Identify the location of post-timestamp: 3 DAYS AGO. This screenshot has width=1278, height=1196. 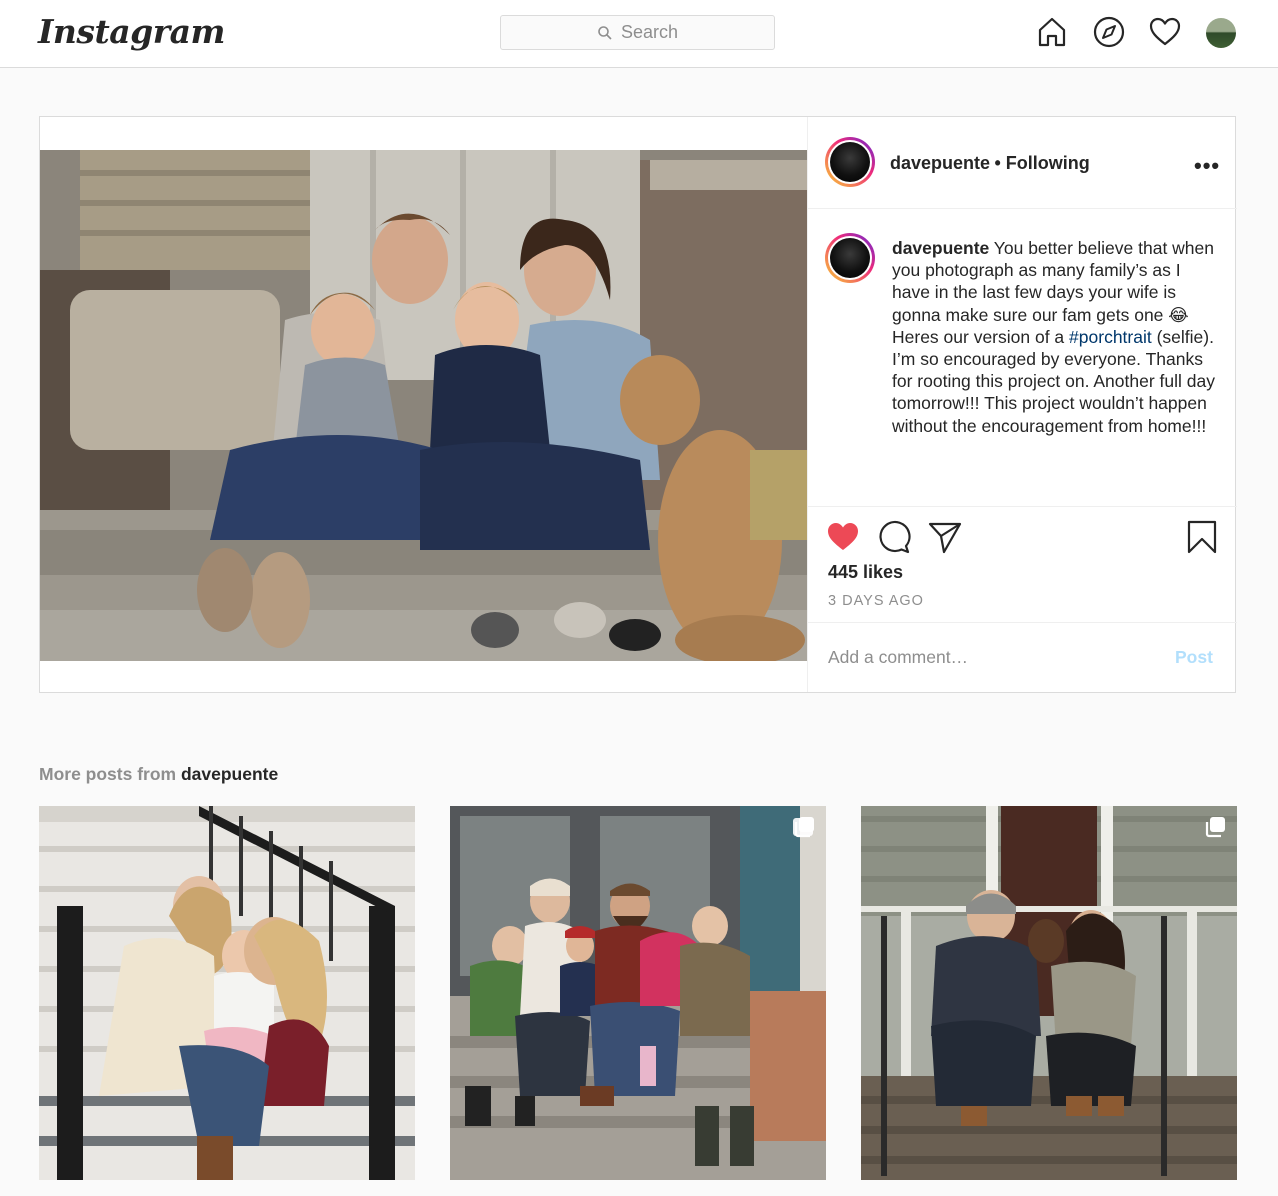
(876, 601).